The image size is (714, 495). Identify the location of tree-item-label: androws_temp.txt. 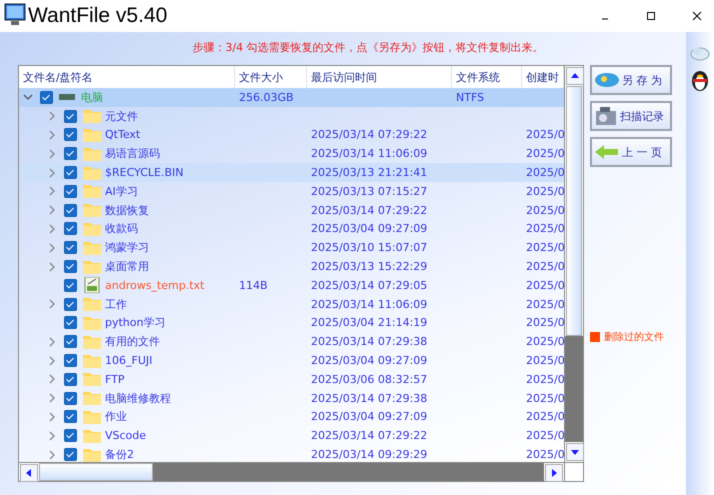
(154, 285).